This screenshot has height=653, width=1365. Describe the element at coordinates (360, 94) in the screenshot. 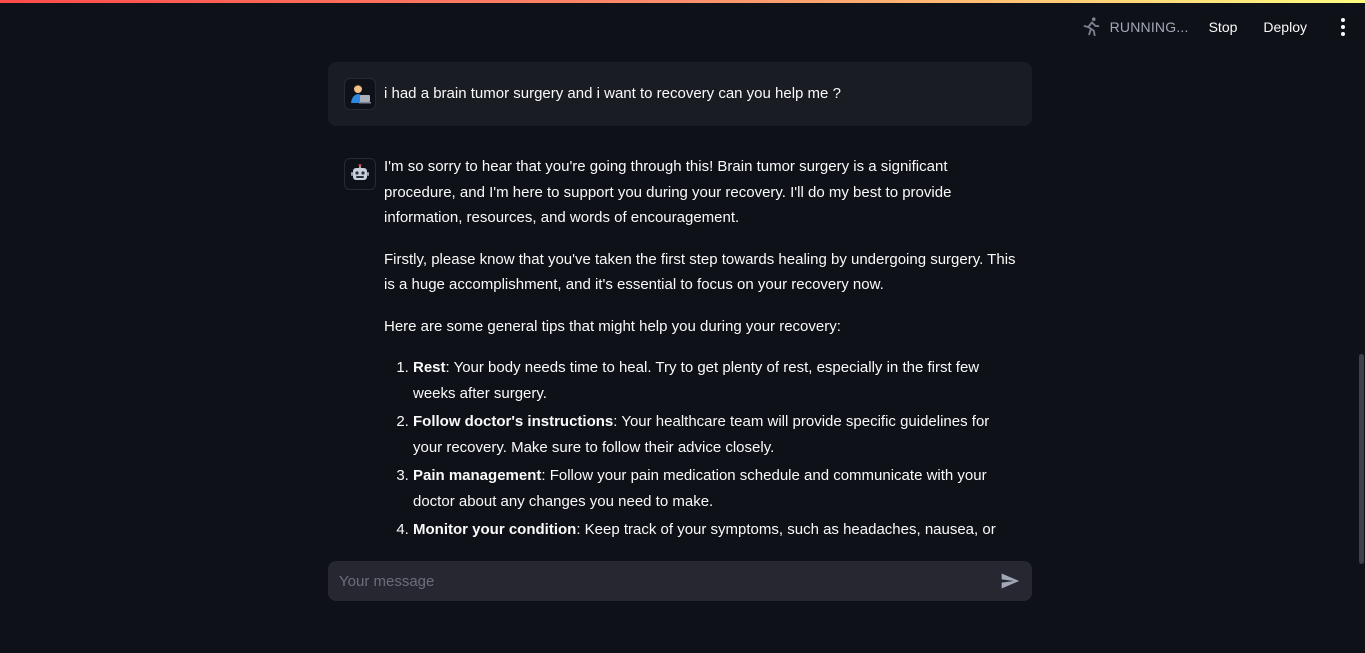

I see `person-at-computer-icon` at that location.